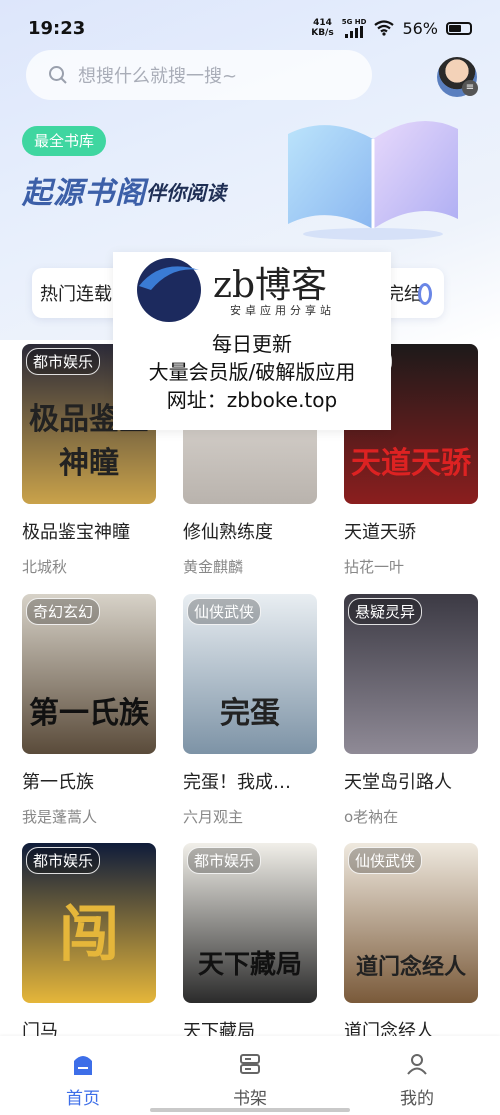 Image resolution: width=500 pixels, height=1115 pixels. What do you see at coordinates (89, 713) in the screenshot?
I see `cover-text: 第一氏族` at bounding box center [89, 713].